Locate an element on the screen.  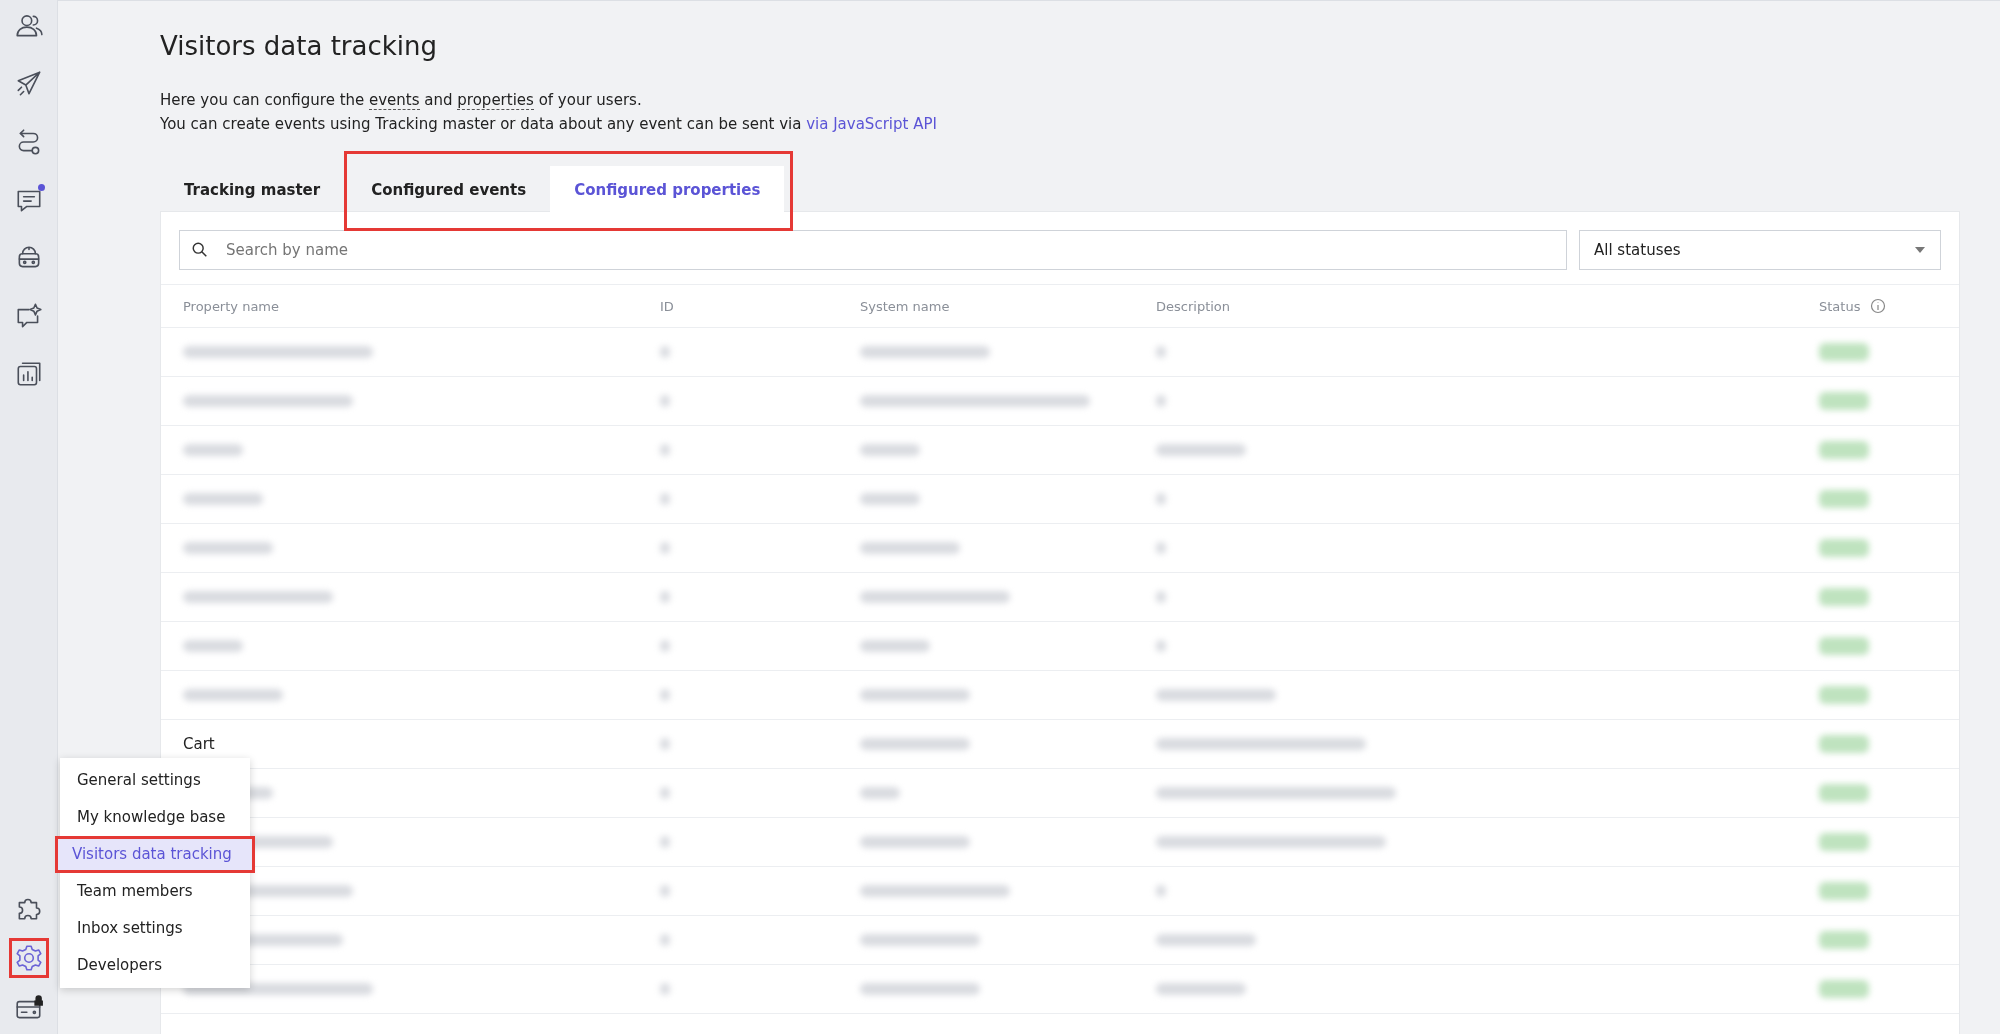
column-header: System name is located at coordinates (905, 306).